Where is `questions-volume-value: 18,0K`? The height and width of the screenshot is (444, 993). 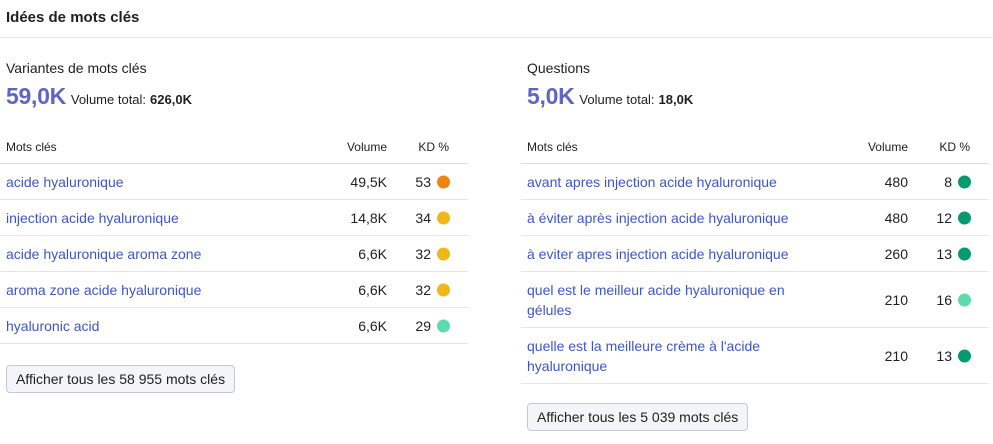
questions-volume-value: 18,0K is located at coordinates (676, 99).